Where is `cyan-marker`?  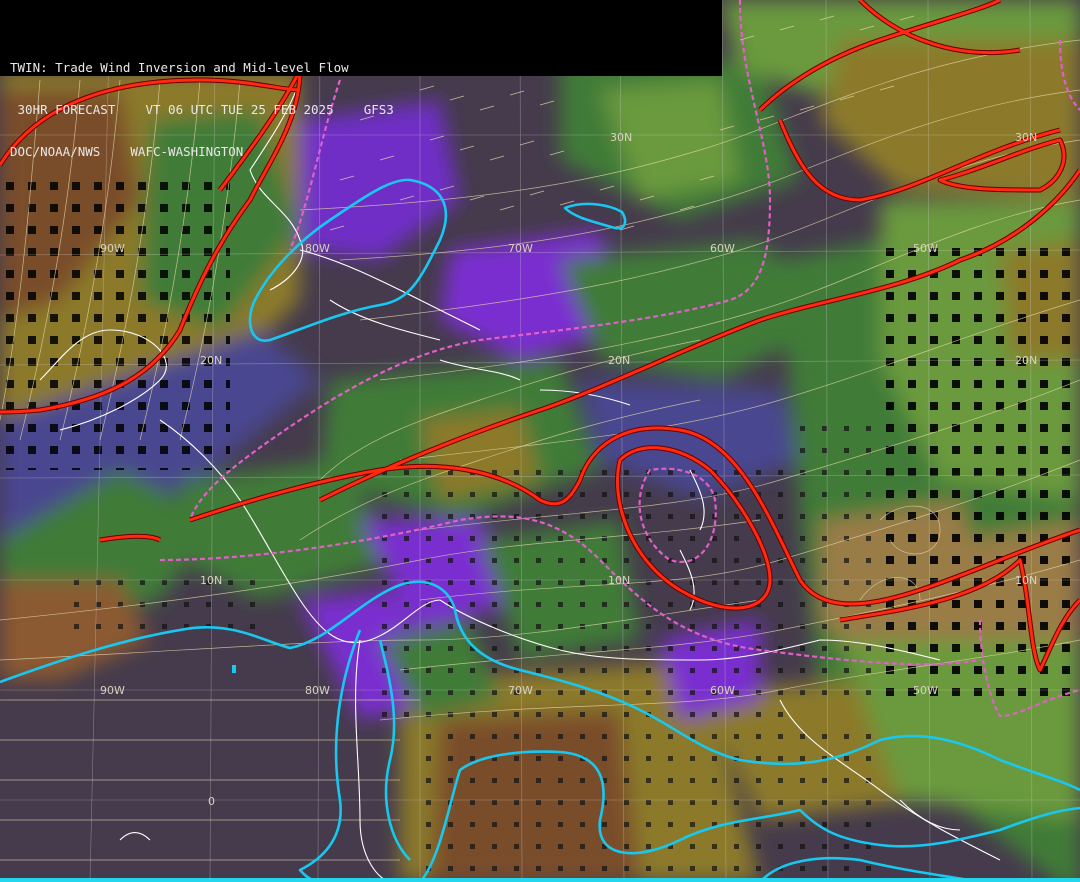
cyan-marker is located at coordinates (234, 669).